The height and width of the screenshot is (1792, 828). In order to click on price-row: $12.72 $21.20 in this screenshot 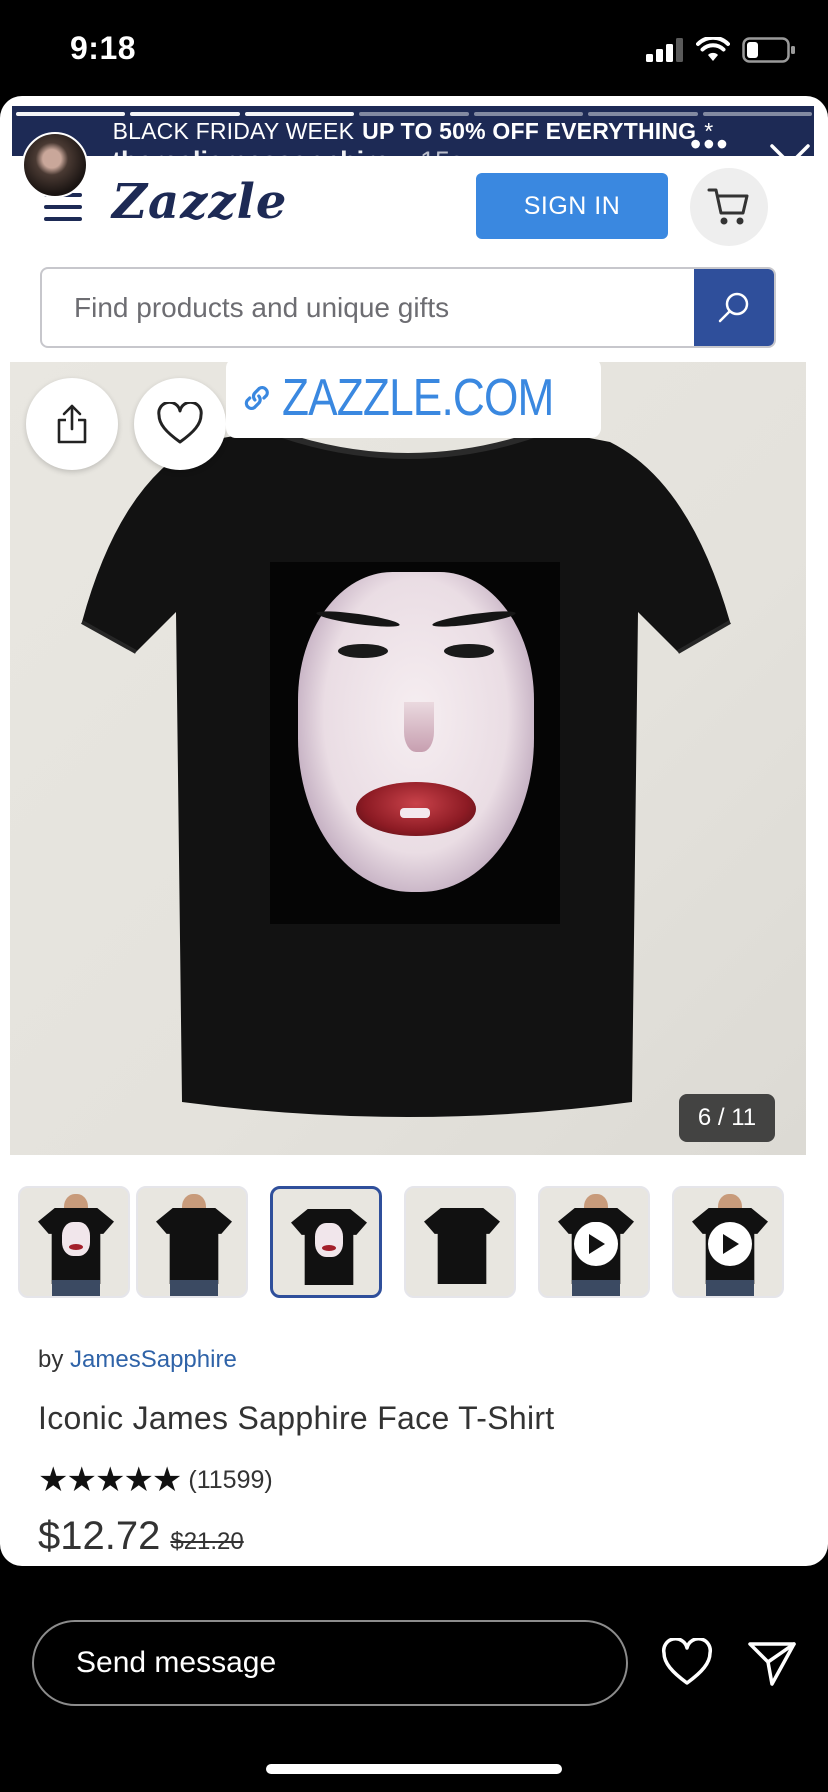, I will do `click(141, 1536)`.